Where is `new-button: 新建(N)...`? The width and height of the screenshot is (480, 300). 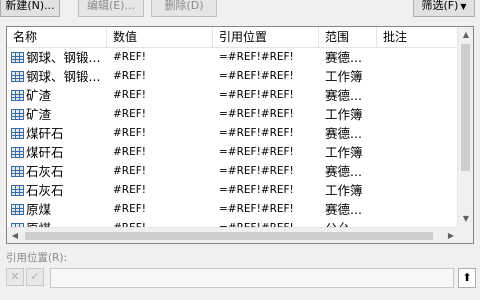 new-button: 新建(N)... is located at coordinates (30, 8).